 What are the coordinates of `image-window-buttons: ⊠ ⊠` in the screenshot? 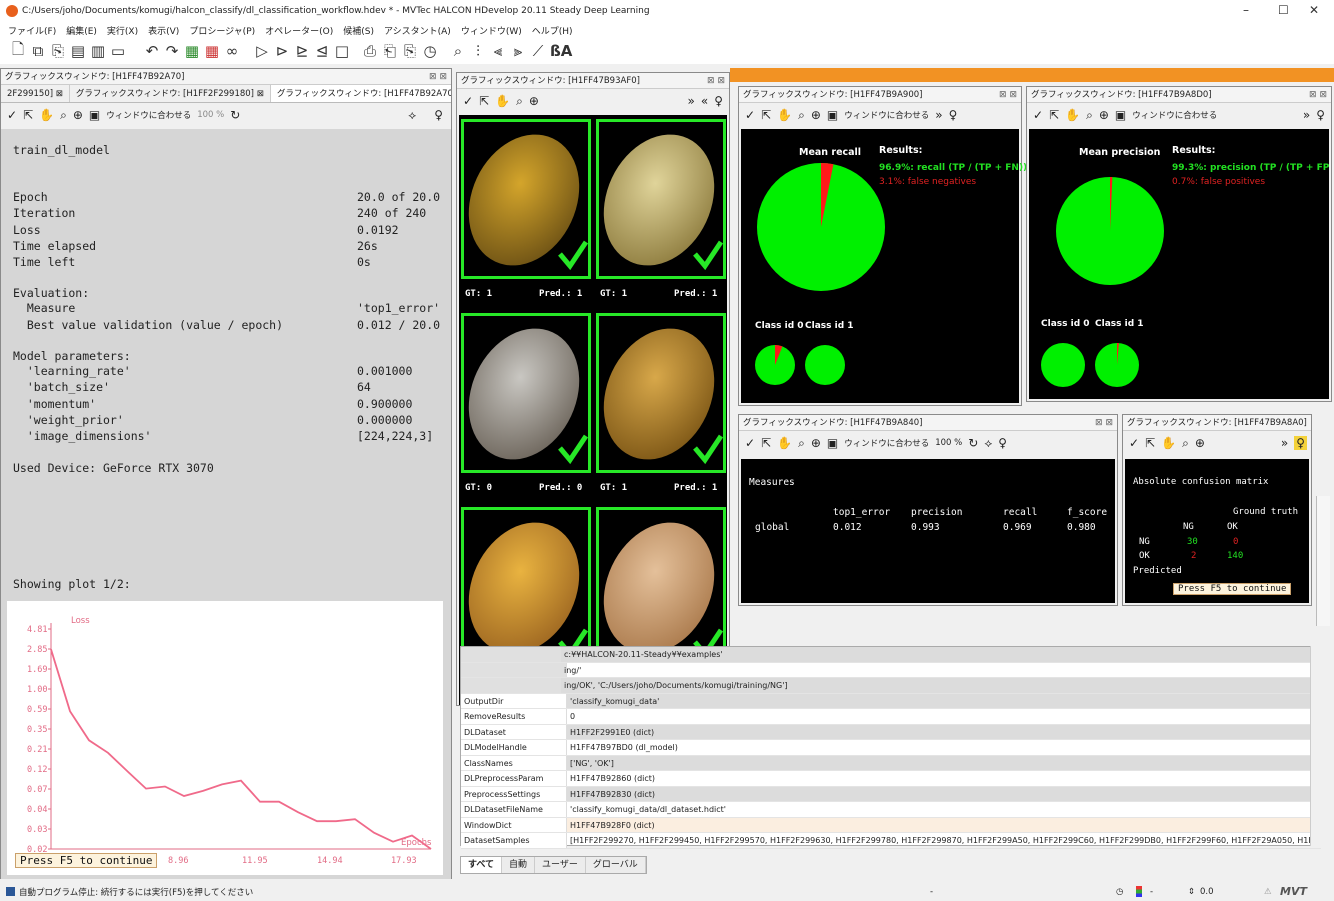 It's located at (716, 80).